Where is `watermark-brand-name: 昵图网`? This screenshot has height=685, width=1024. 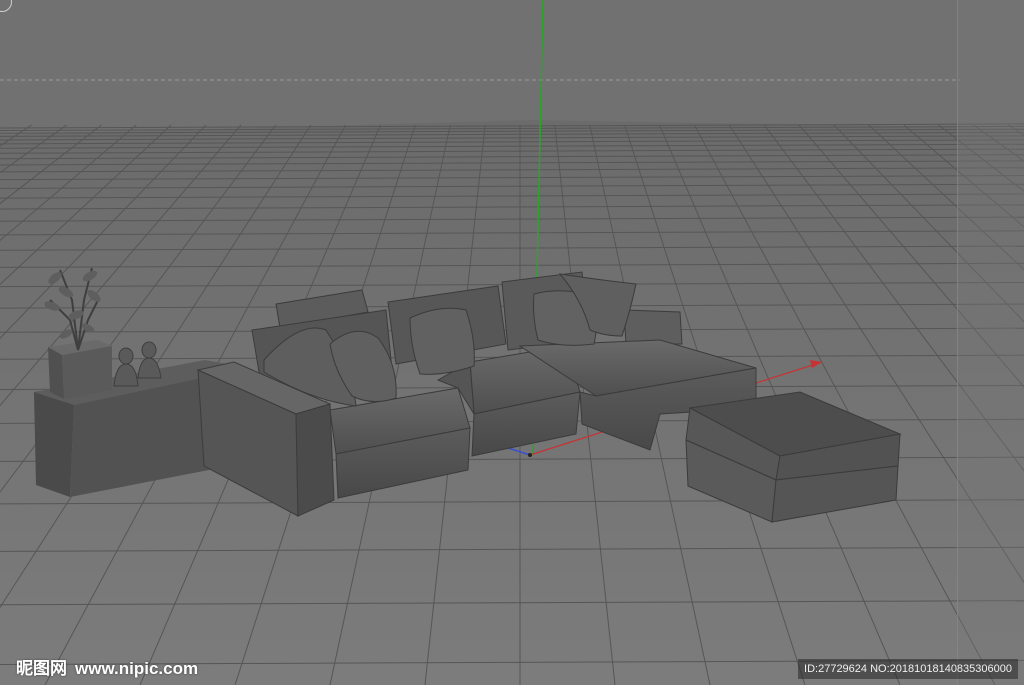 watermark-brand-name: 昵图网 is located at coordinates (41, 669).